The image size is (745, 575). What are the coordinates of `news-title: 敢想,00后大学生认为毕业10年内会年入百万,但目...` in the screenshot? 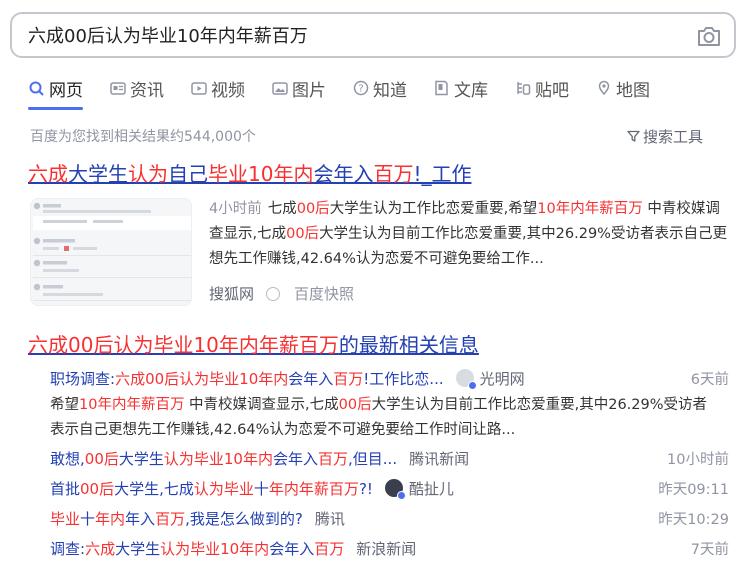 It's located at (223, 458).